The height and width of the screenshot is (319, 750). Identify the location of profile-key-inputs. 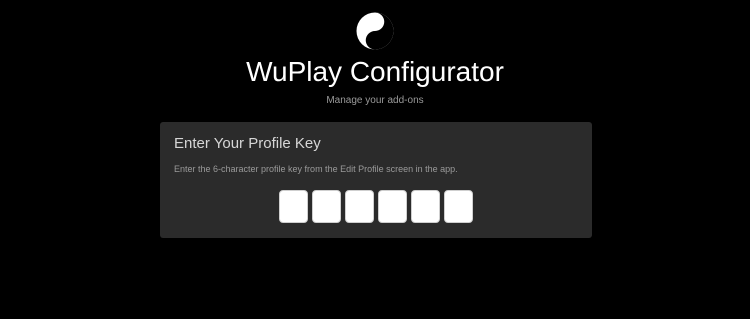
(376, 206).